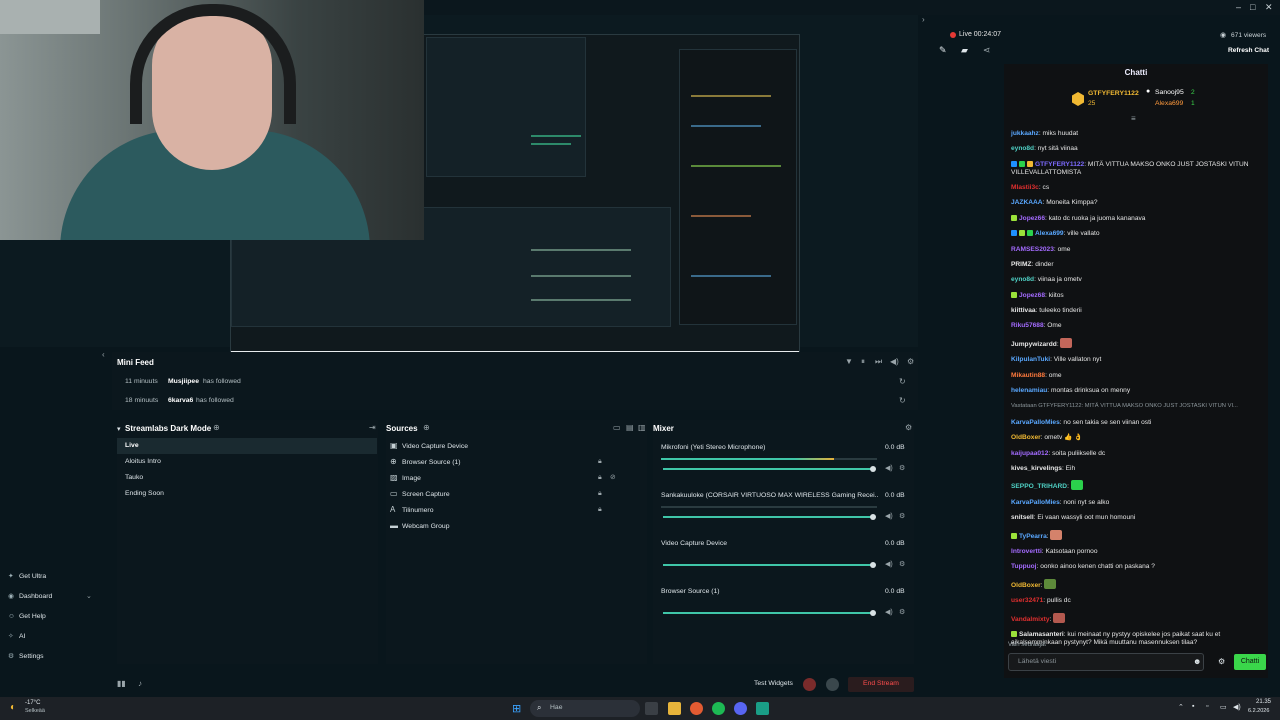 This screenshot has height=720, width=1280. What do you see at coordinates (247, 446) in the screenshot?
I see `scene-item: Live` at bounding box center [247, 446].